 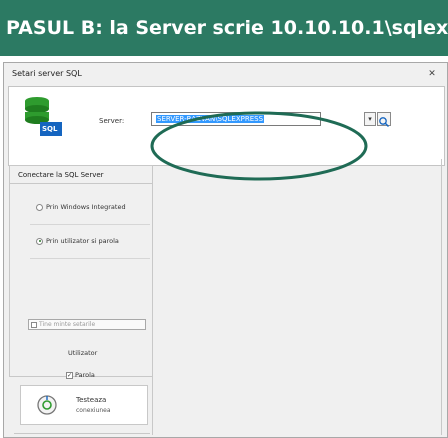 What do you see at coordinates (91, 400) in the screenshot?
I see `test-label: Testeaza` at bounding box center [91, 400].